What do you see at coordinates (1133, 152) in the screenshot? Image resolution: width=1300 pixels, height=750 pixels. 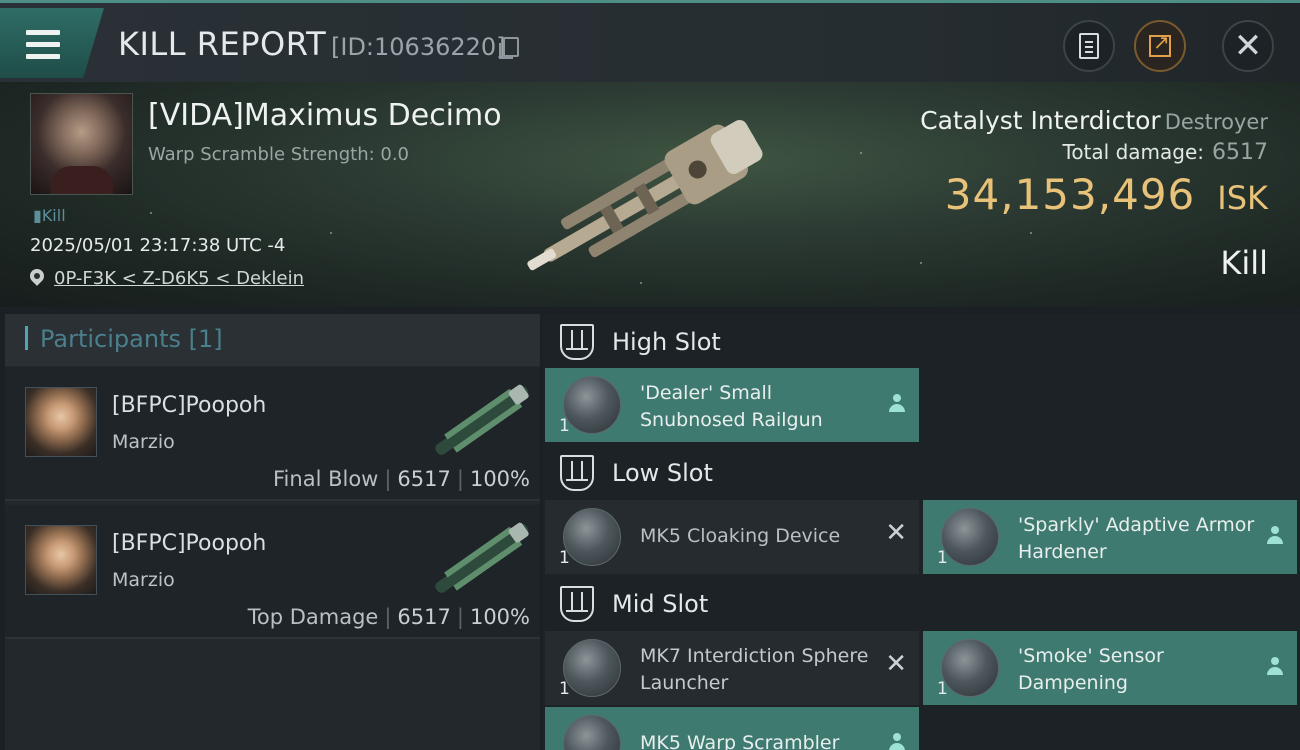 I see `total-damage-label: Total damage:` at bounding box center [1133, 152].